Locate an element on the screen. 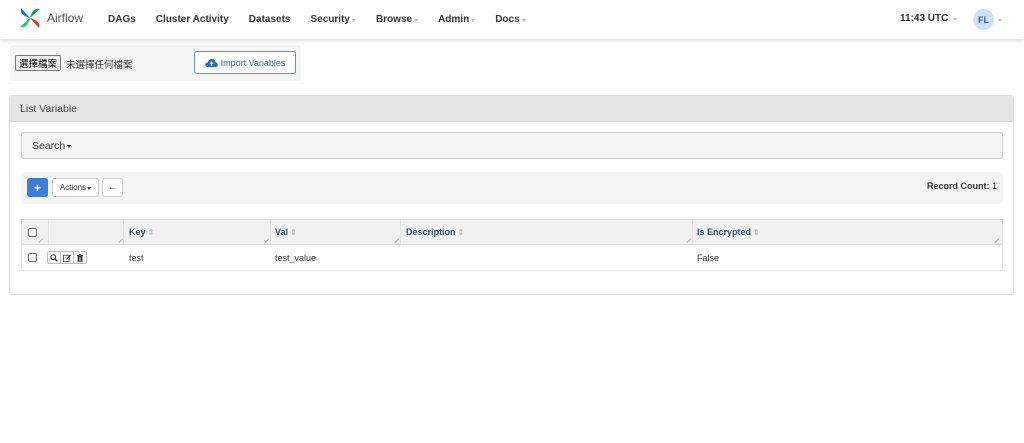  column-description-label: Description ⇕ is located at coordinates (435, 232).